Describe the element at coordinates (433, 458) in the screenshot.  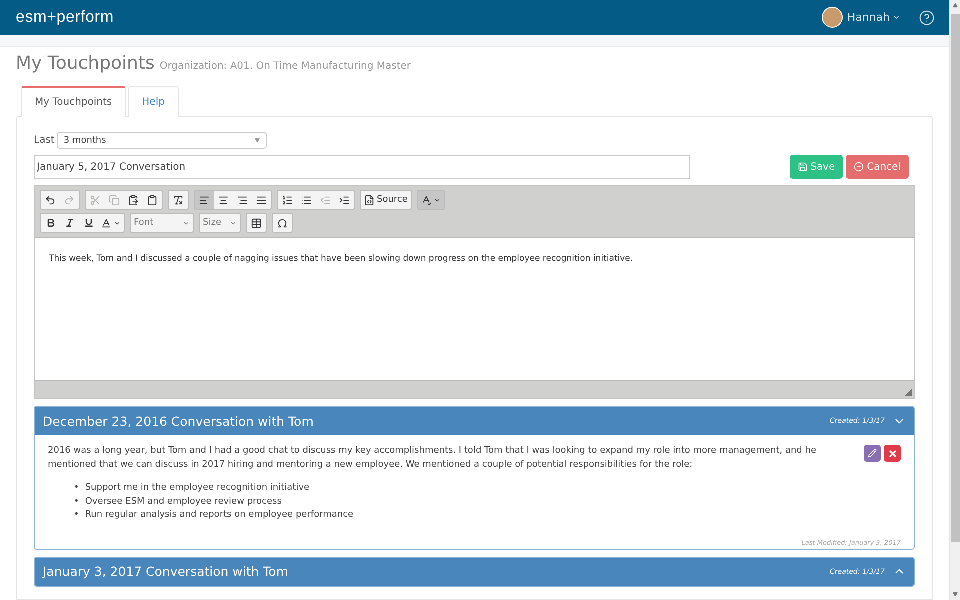
I see `conversation-text: 2016 was a long year, but Tom and I had a good chat to discuss my key accomplishments. I told Tom that I was looking to expand my role into more management, and he mentioned that we can discuss in 2017 hiring and mentoring a new employee. We mentioned a couple of potential responsibilities for the role:` at that location.